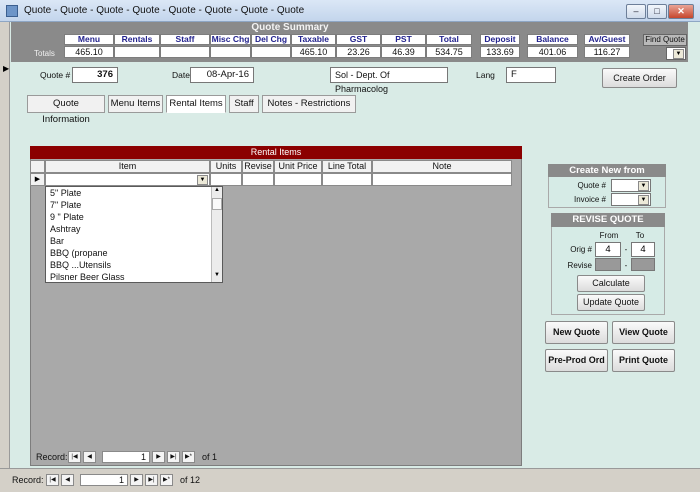  What do you see at coordinates (607, 170) in the screenshot?
I see `create-new-title: Create New from` at bounding box center [607, 170].